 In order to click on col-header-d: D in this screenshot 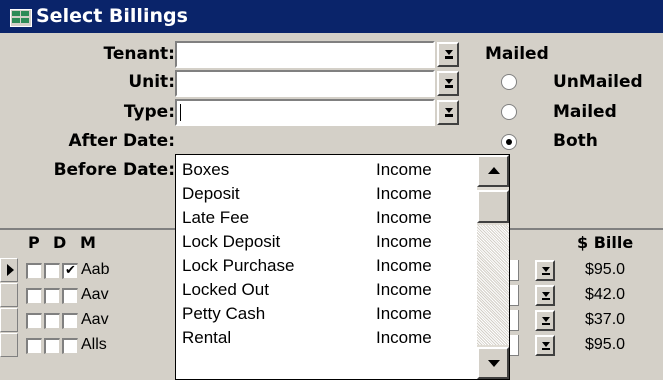, I will do `click(59, 242)`.